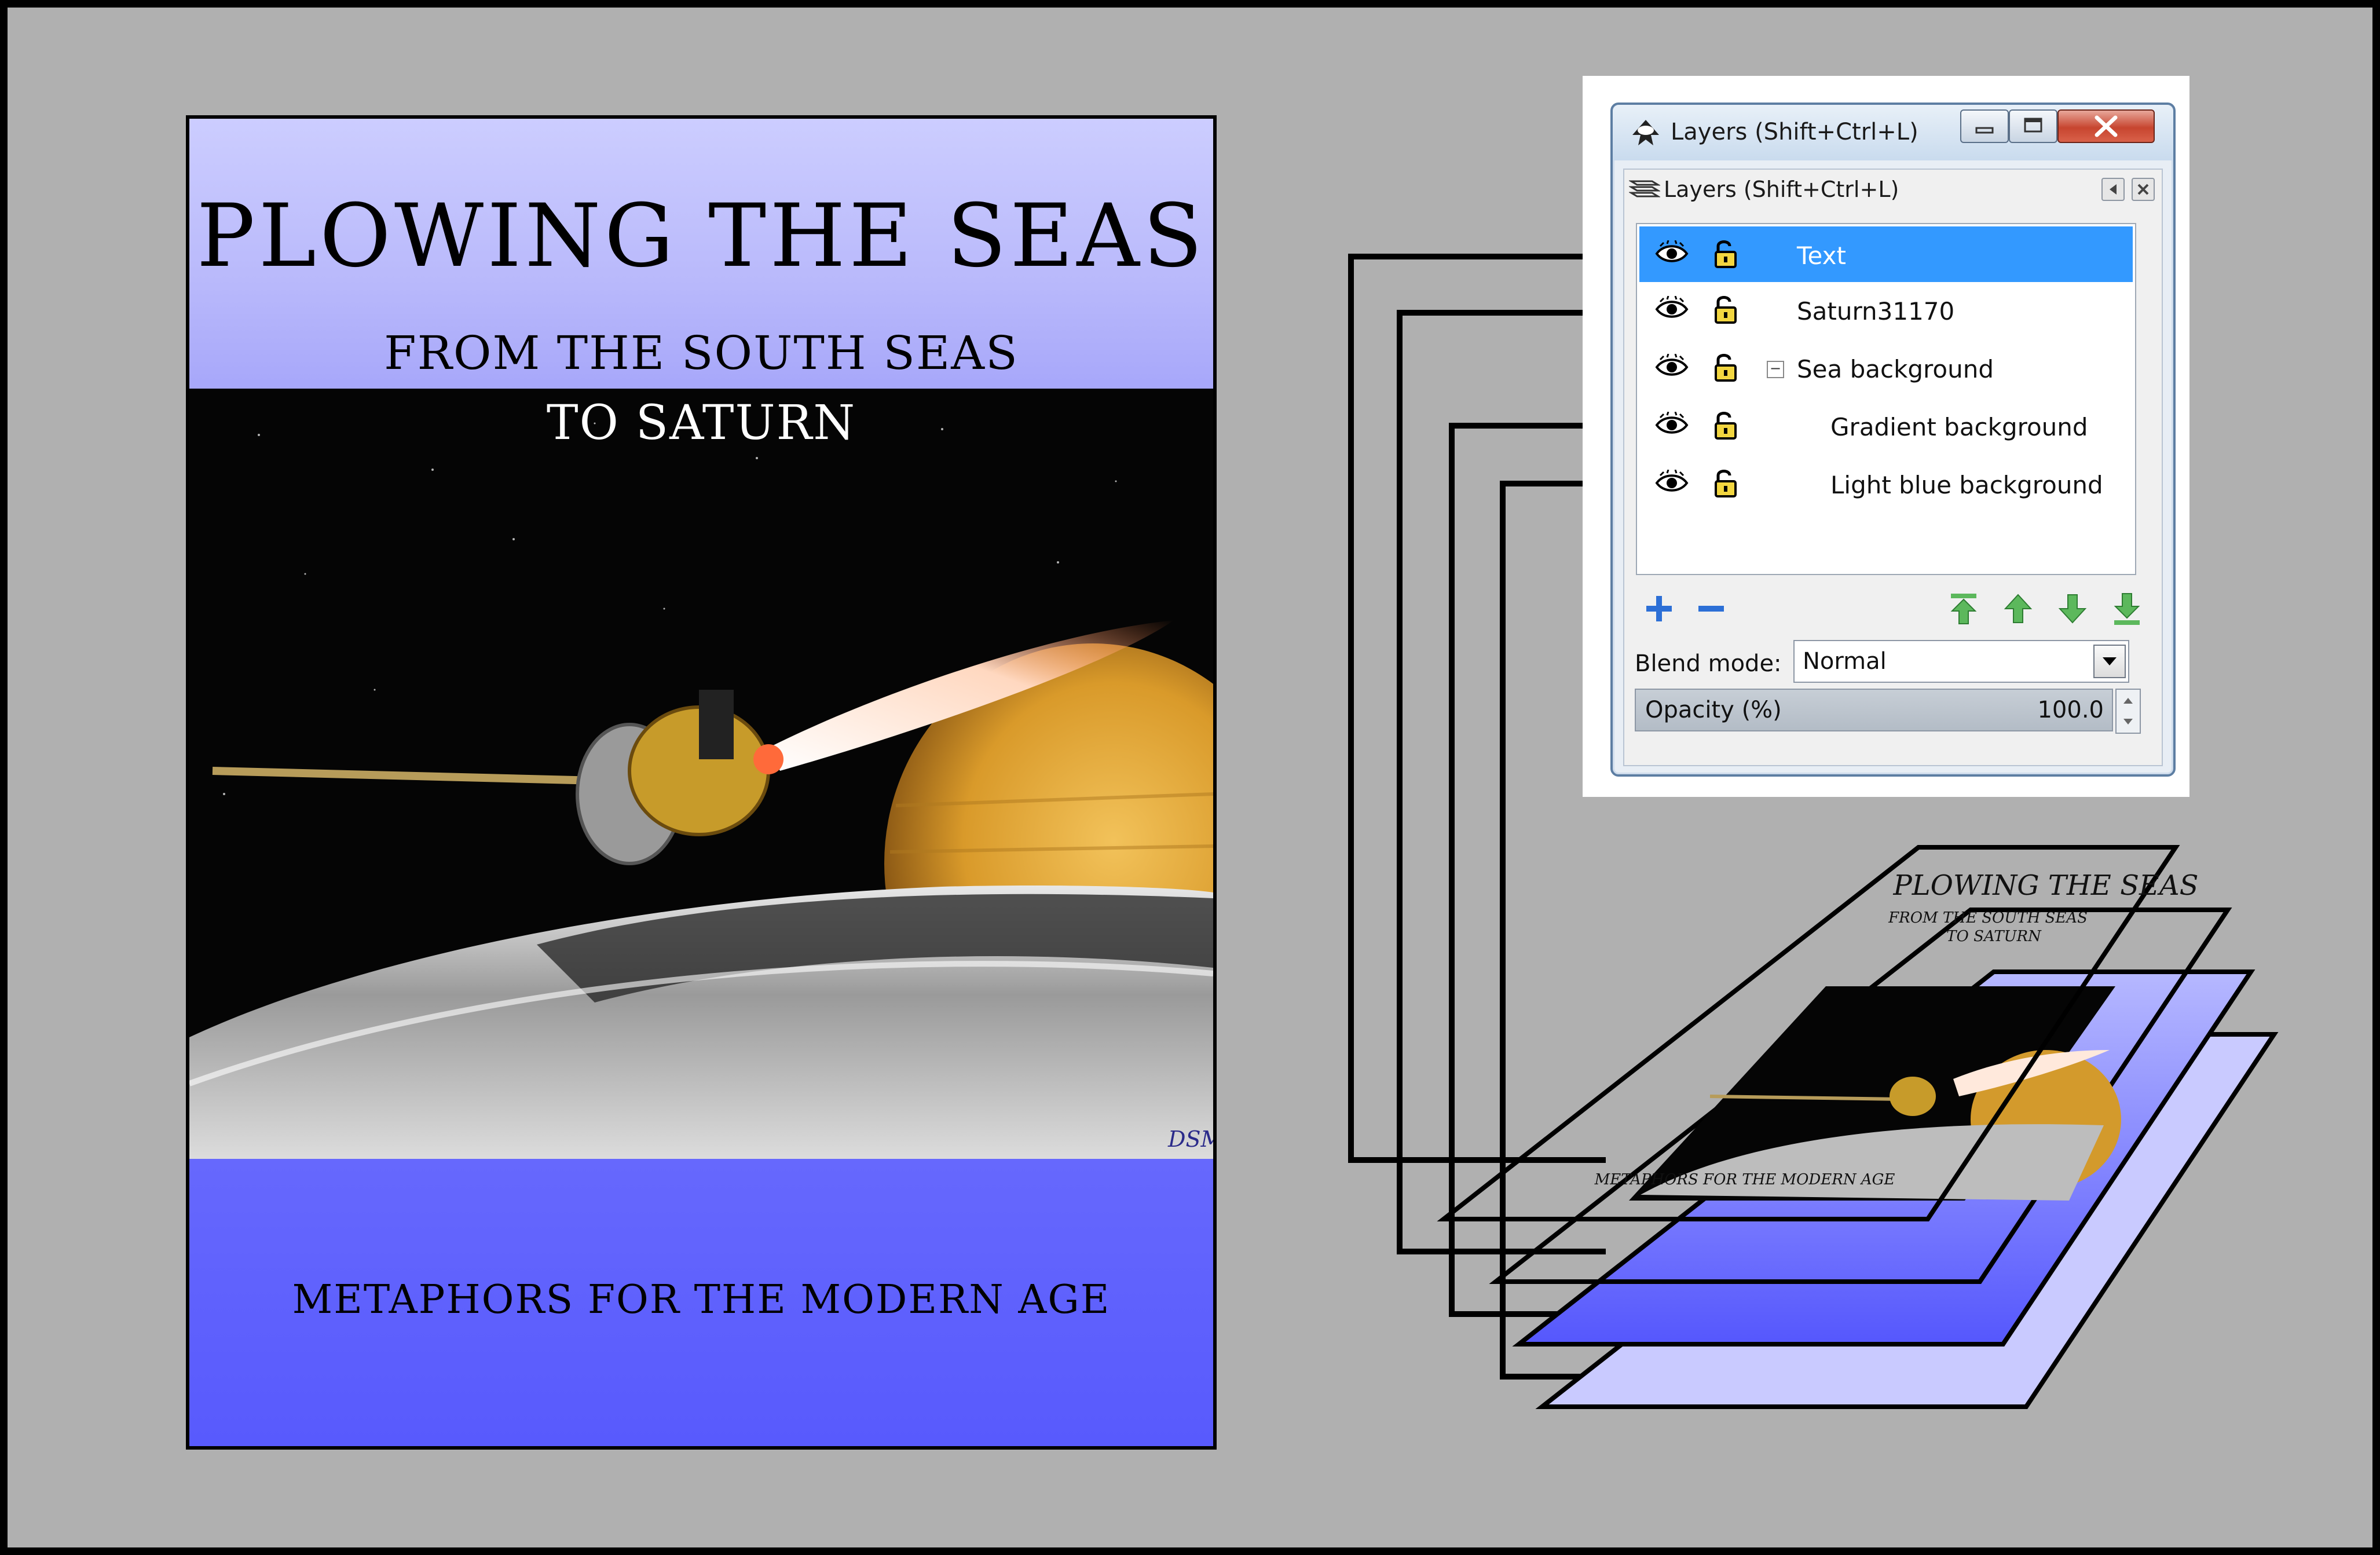 This screenshot has width=2380, height=1555. I want to click on layer-row-light-blue-background: Light blue background, so click(1886, 483).